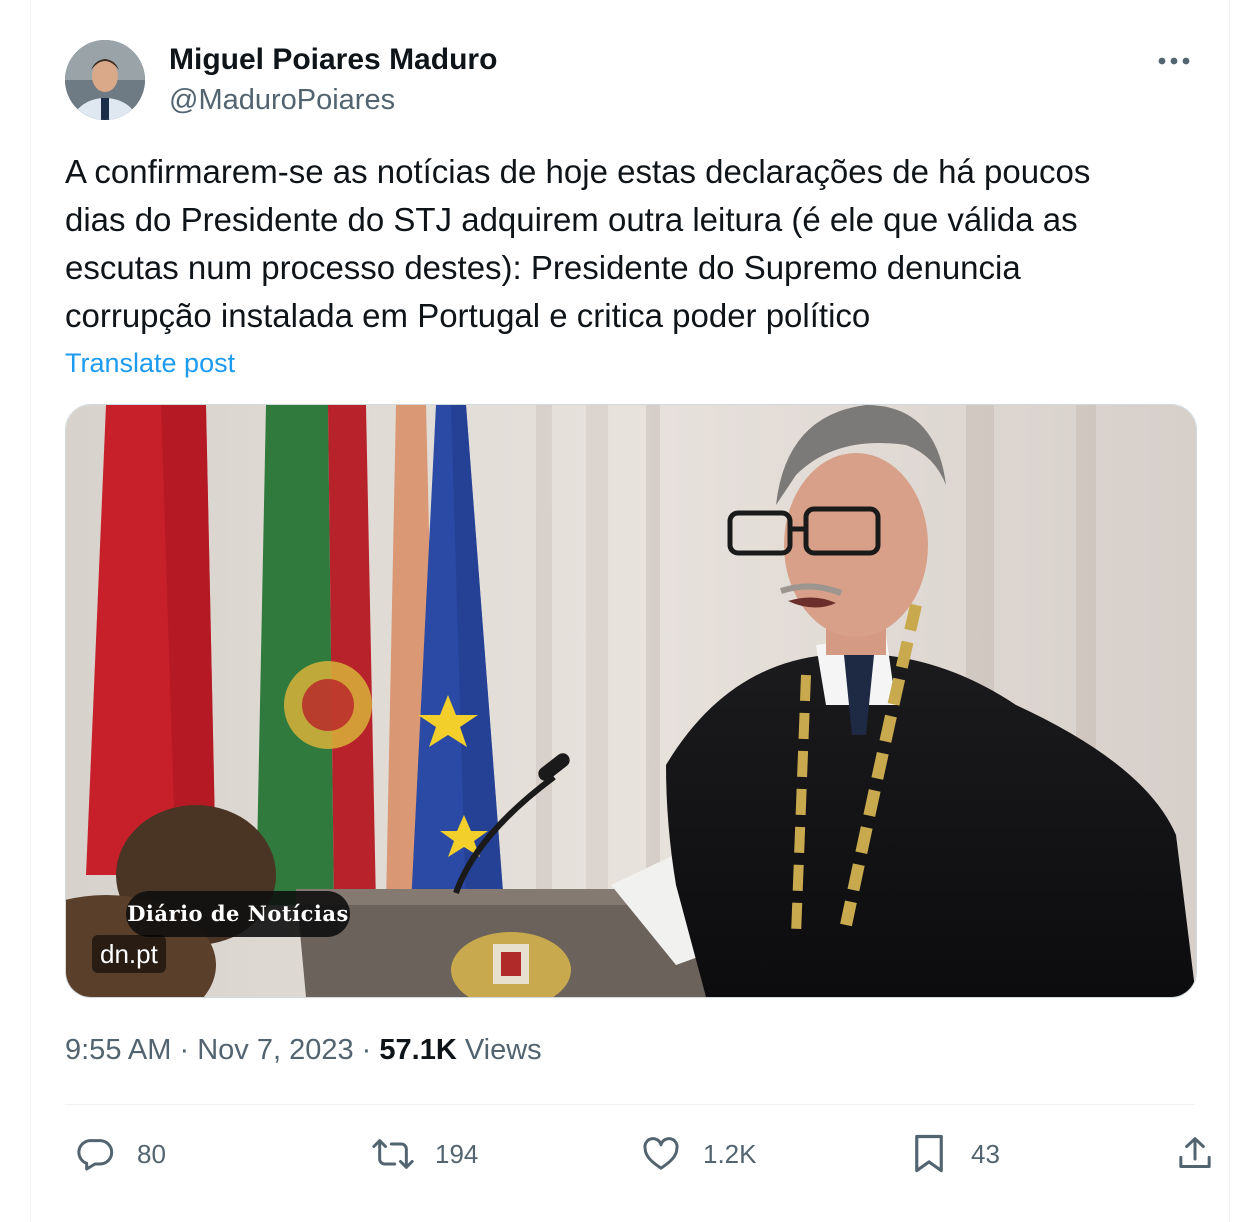 The height and width of the screenshot is (1222, 1260). I want to click on reply-count: 80, so click(151, 1153).